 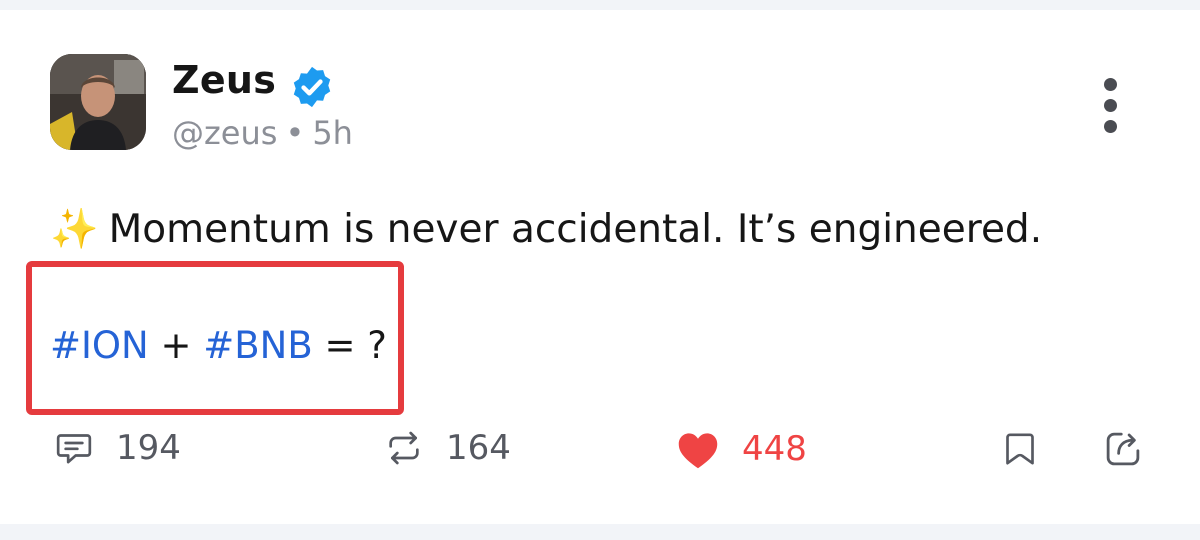 I want to click on author-meta: @zeus • 5h, so click(x=262, y=133).